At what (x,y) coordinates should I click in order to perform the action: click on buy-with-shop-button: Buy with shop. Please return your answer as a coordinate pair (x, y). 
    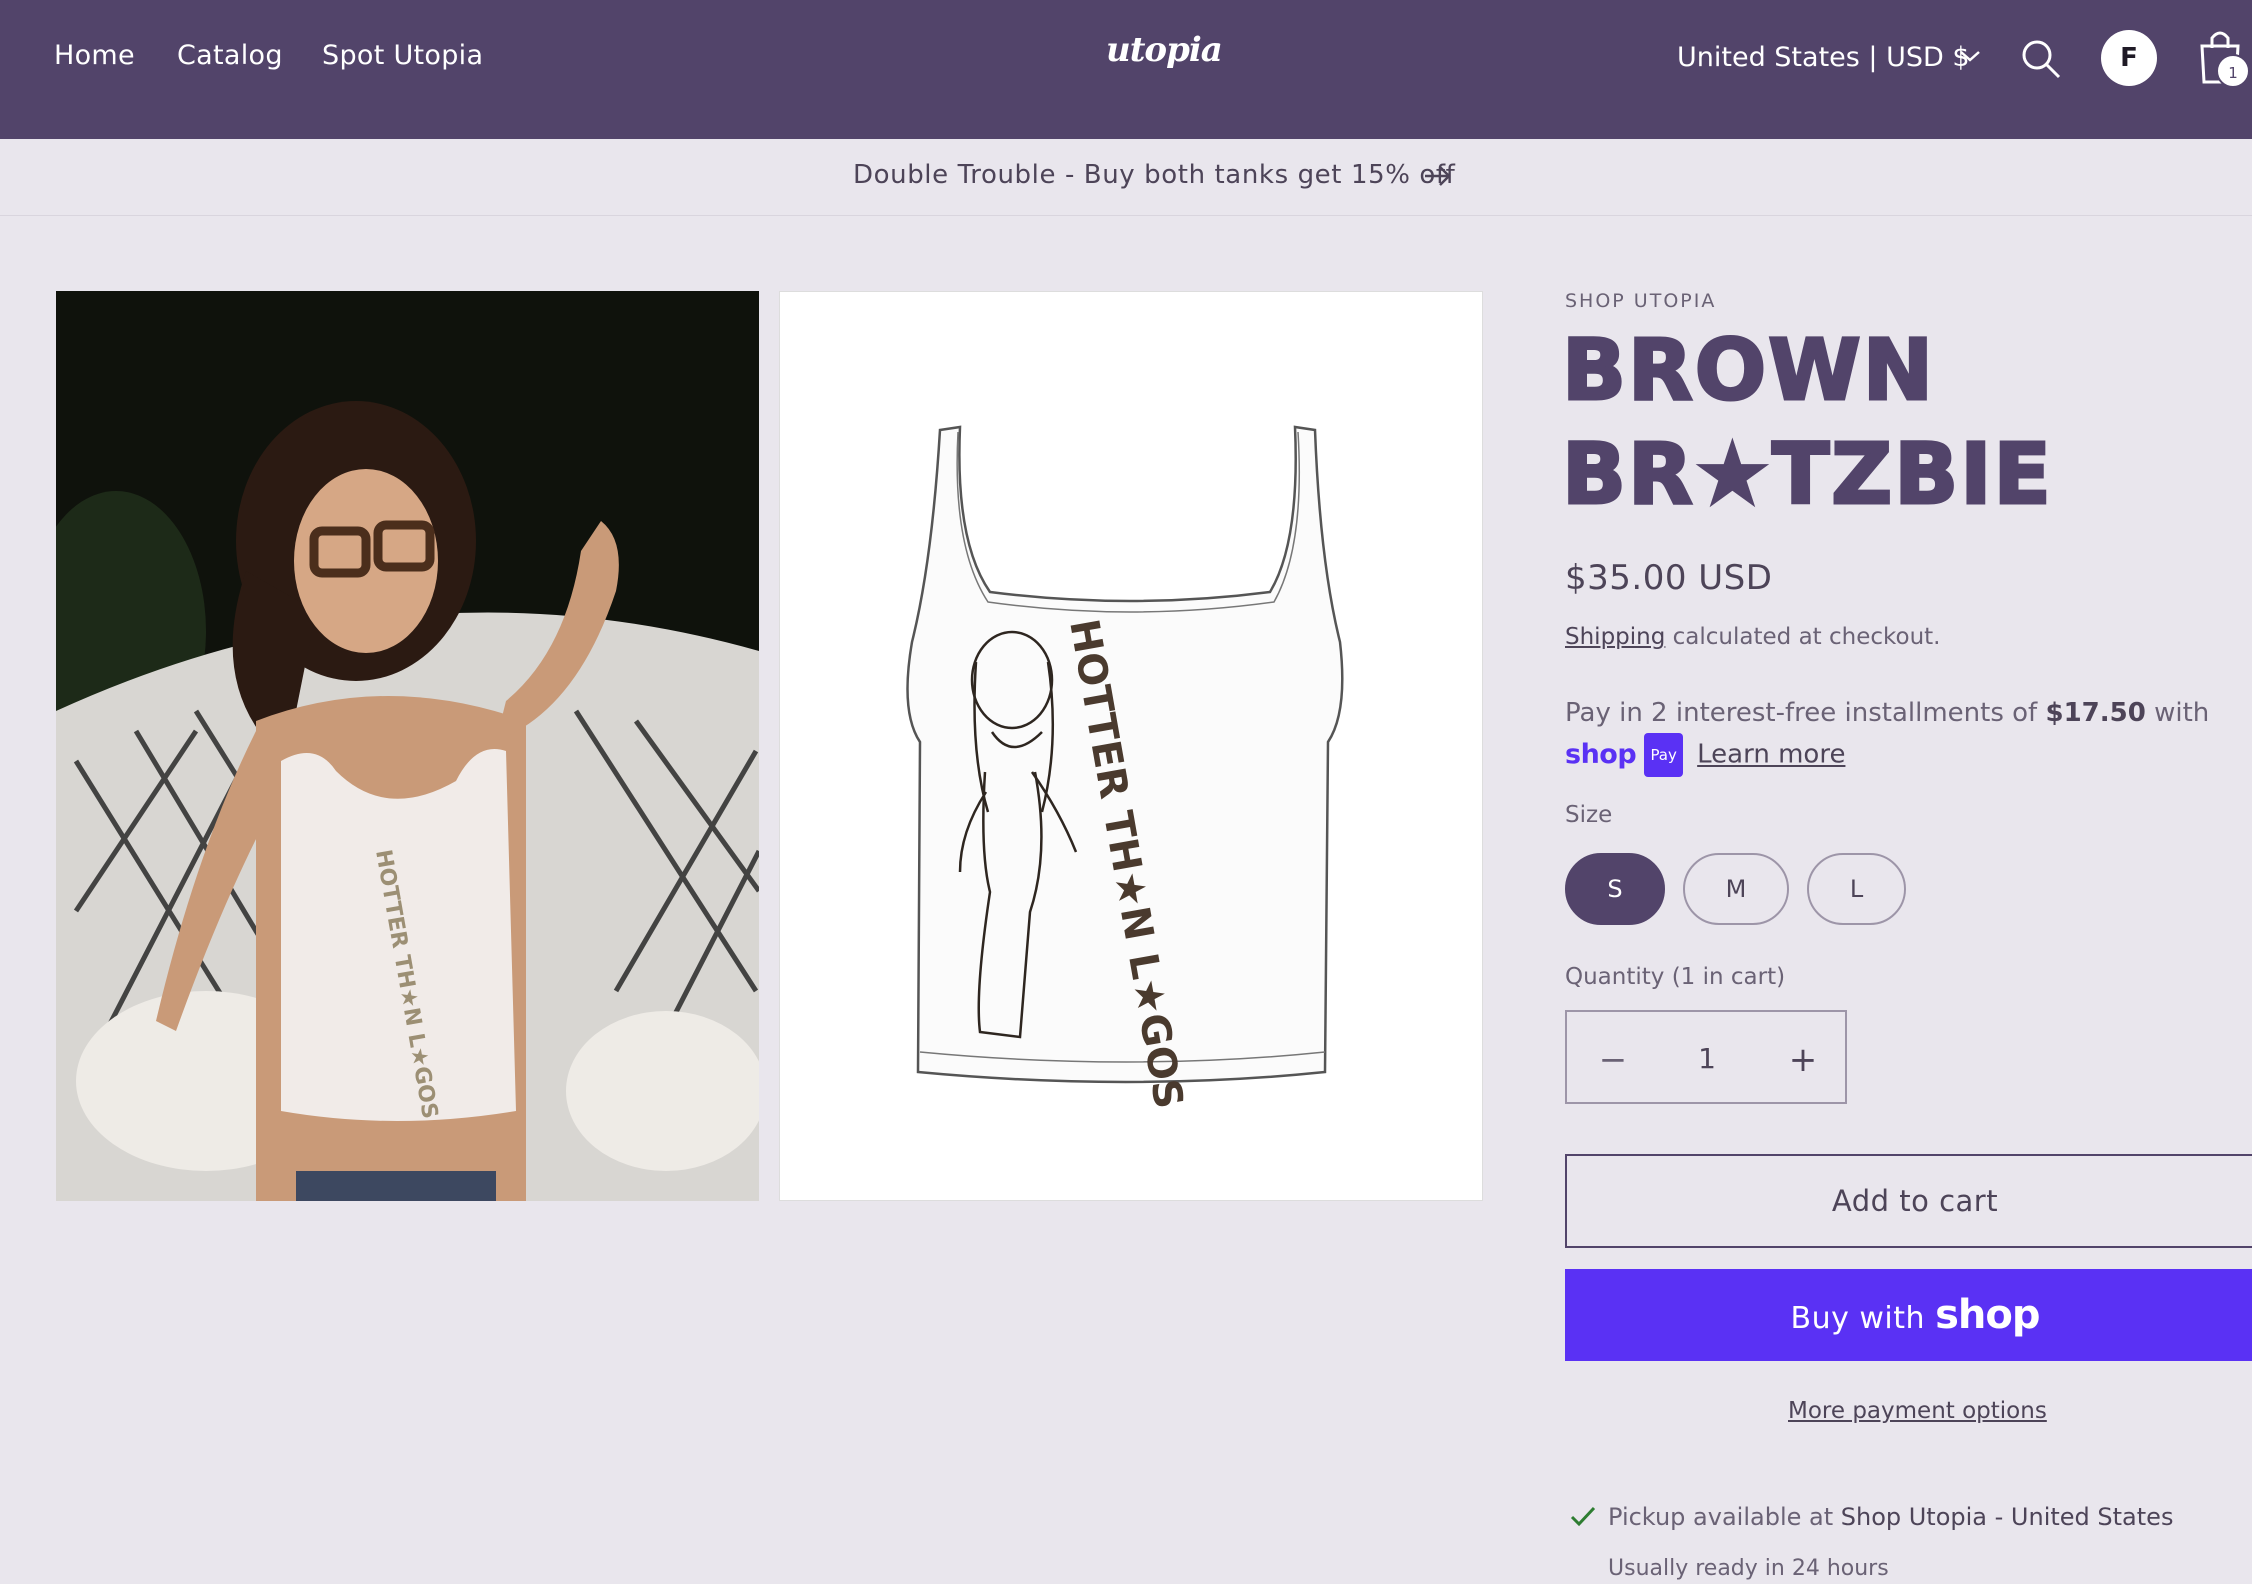
    Looking at the image, I should click on (1908, 1315).